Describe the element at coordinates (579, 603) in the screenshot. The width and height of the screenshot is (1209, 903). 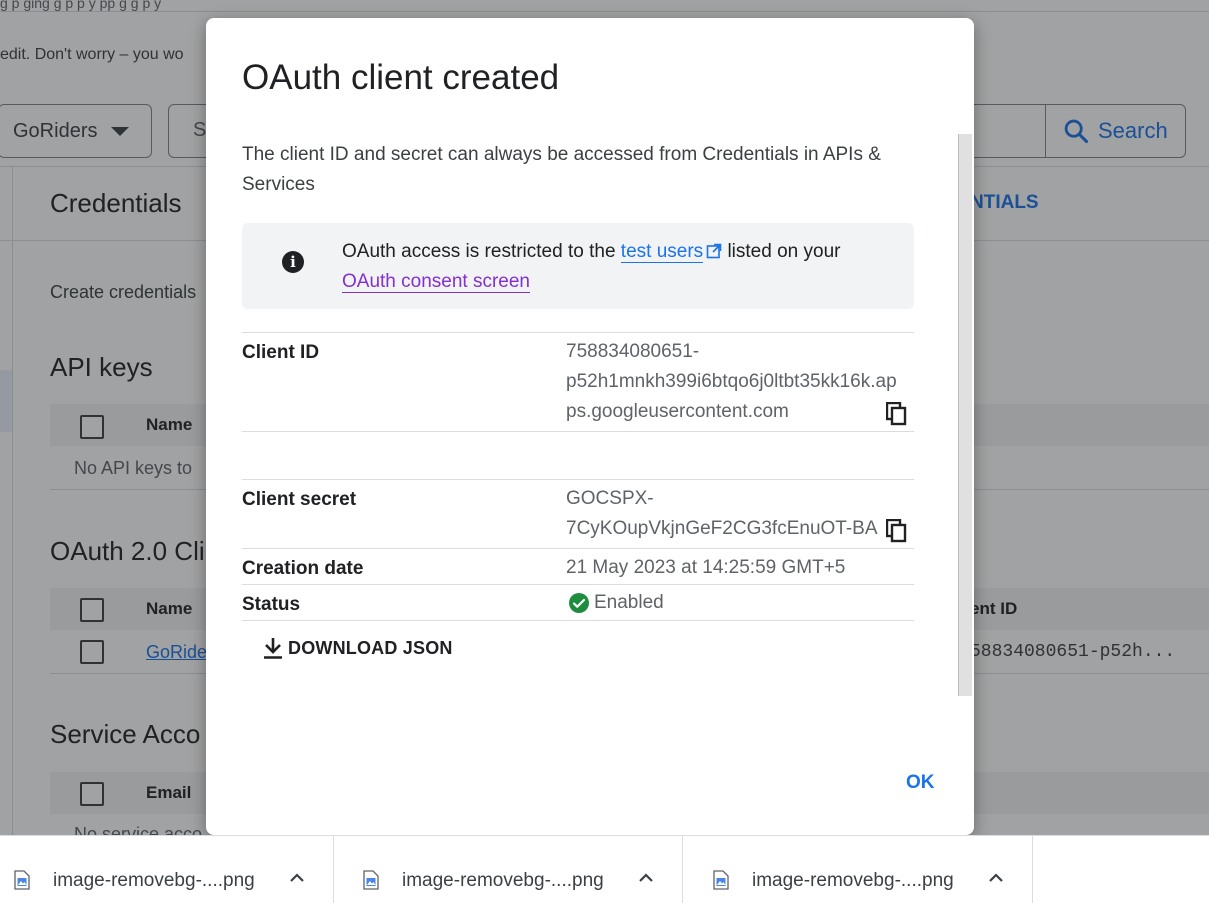
I see `check-circle-icon` at that location.